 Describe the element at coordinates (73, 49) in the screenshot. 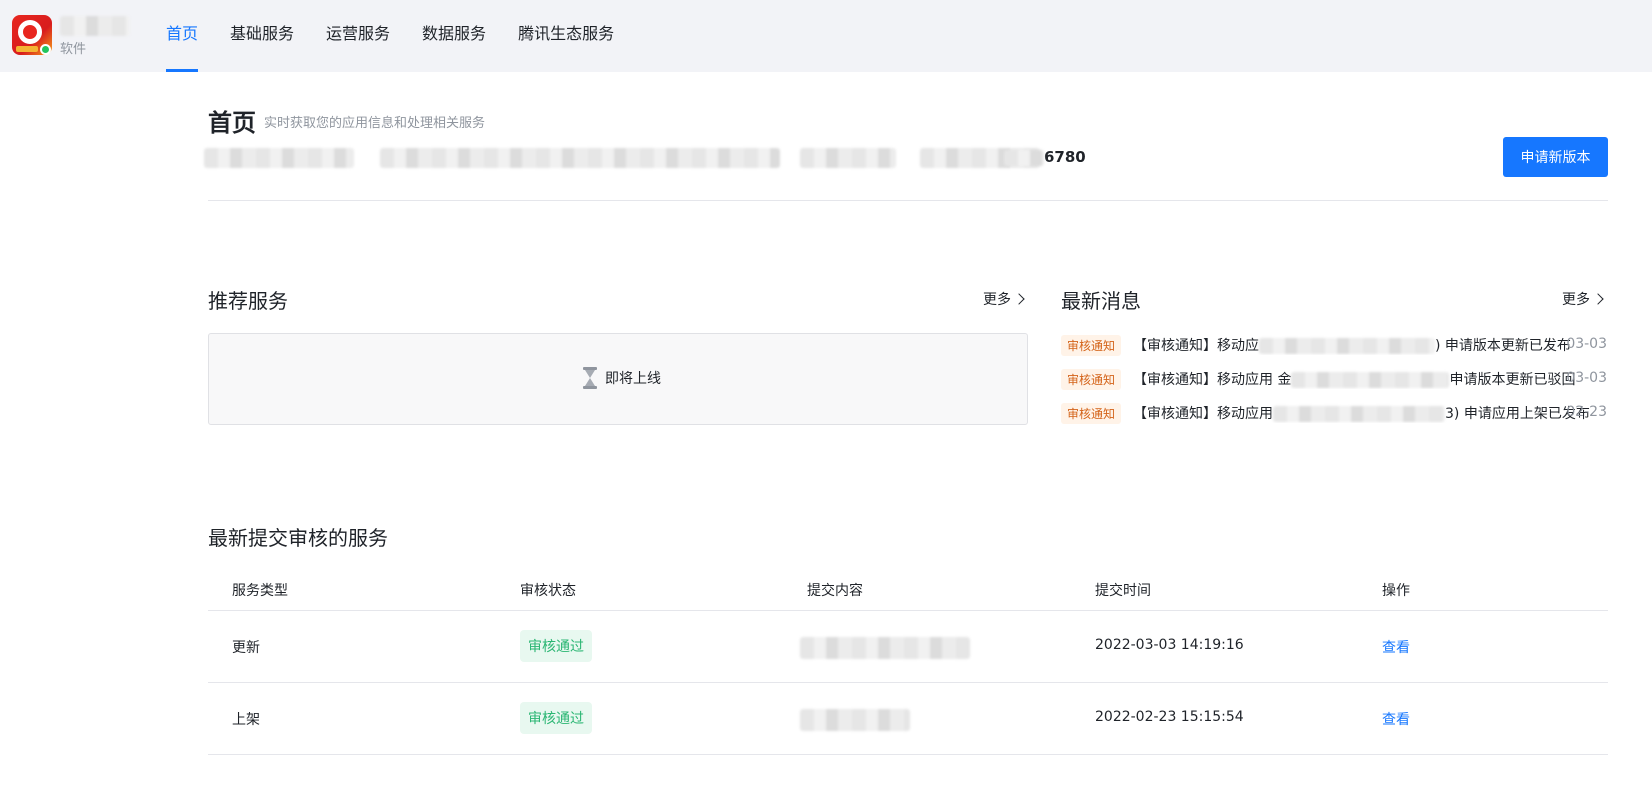

I see `app-sub-label: 软件` at that location.